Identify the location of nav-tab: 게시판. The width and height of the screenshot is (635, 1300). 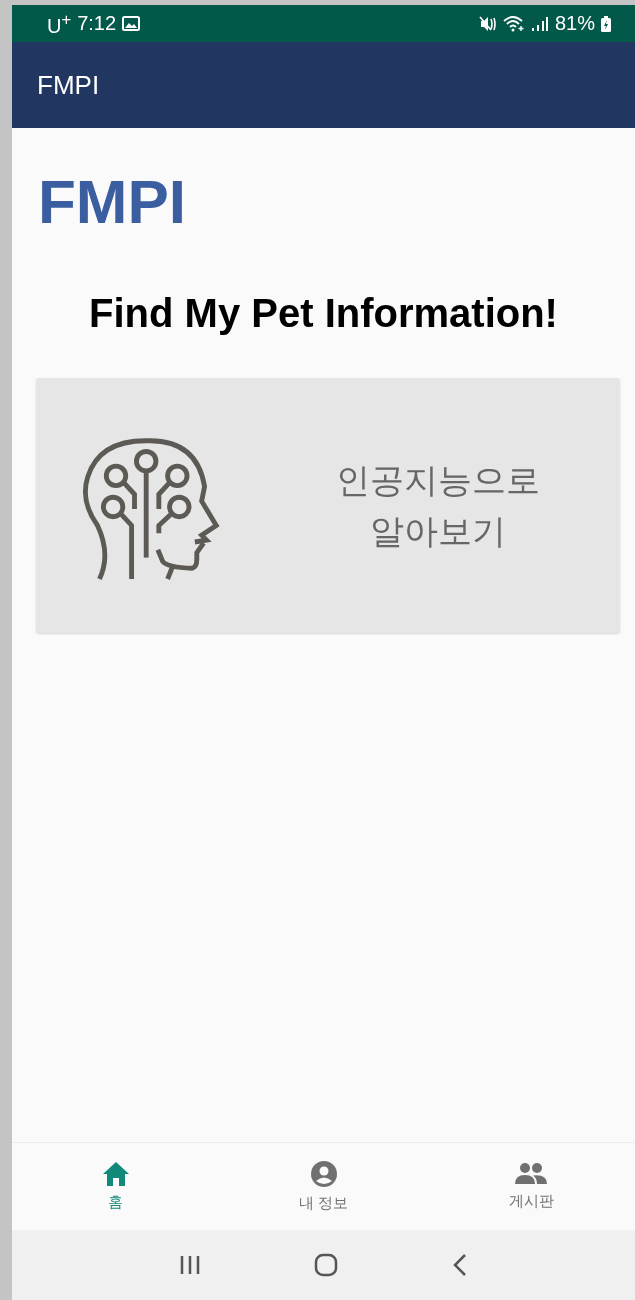
(531, 1186).